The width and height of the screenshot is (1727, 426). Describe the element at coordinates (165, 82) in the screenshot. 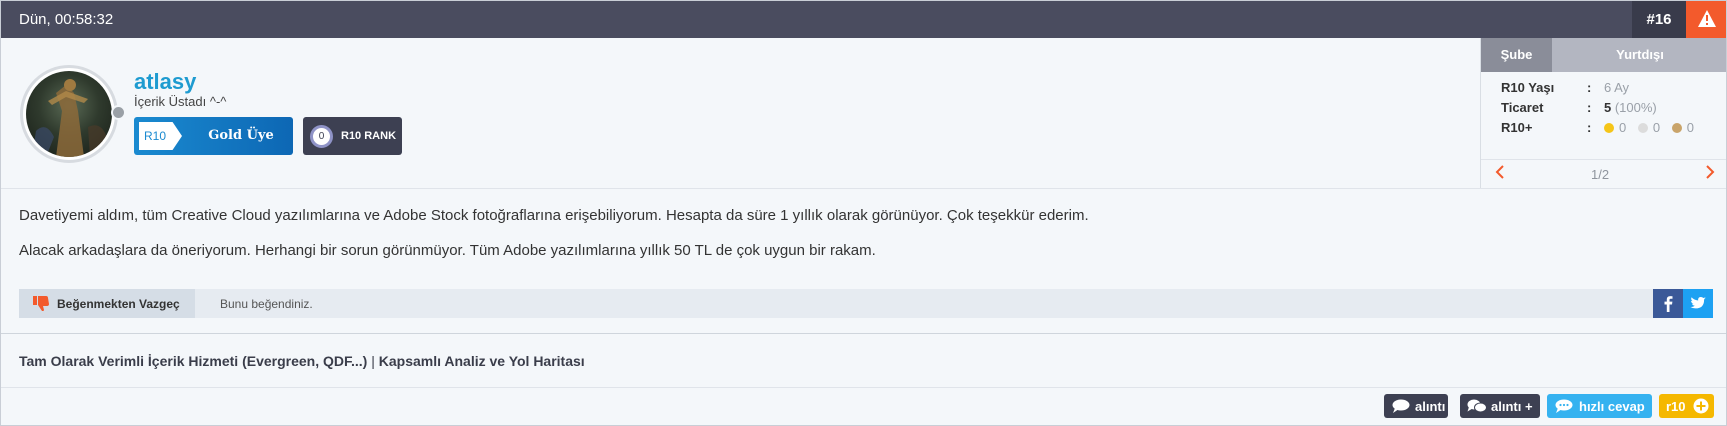

I see `username-link: atlasy` at that location.